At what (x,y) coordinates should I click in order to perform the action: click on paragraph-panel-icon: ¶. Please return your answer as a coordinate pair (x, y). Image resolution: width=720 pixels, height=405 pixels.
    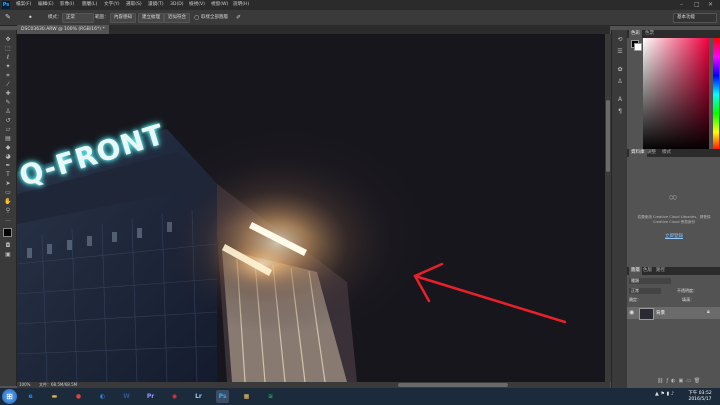
    Looking at the image, I should click on (620, 112).